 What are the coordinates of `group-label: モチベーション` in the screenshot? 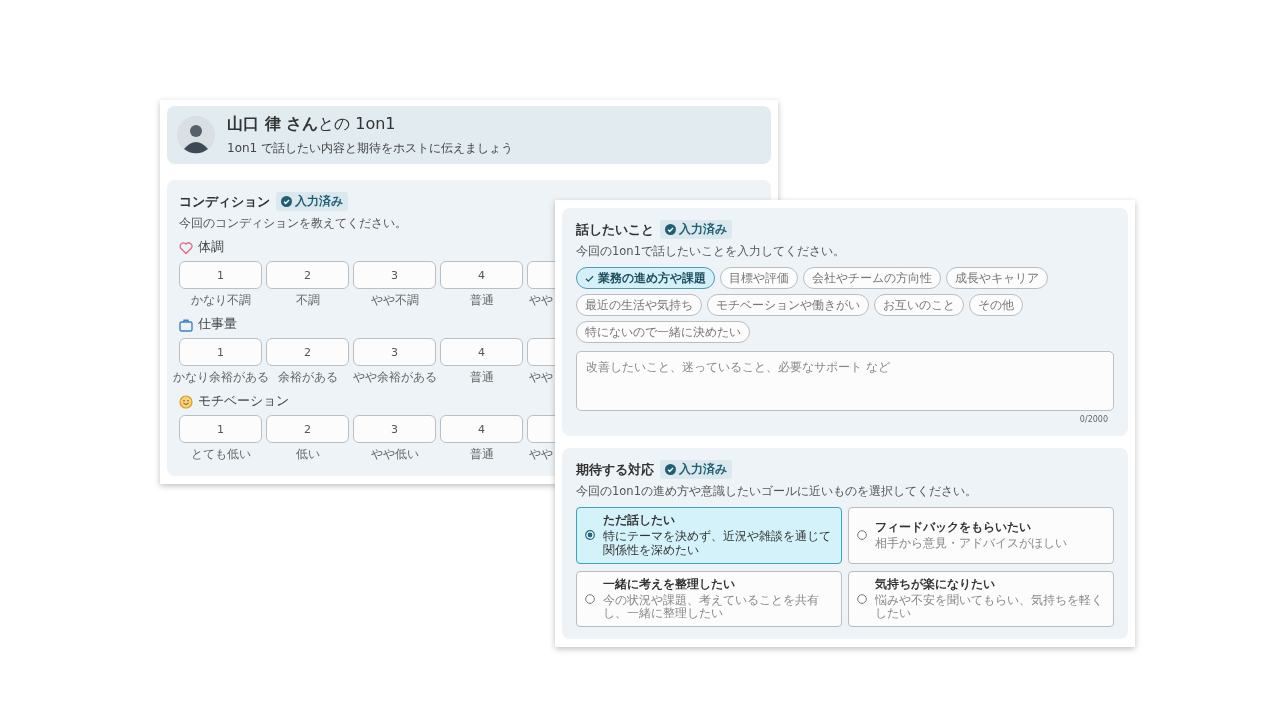 It's located at (243, 401).